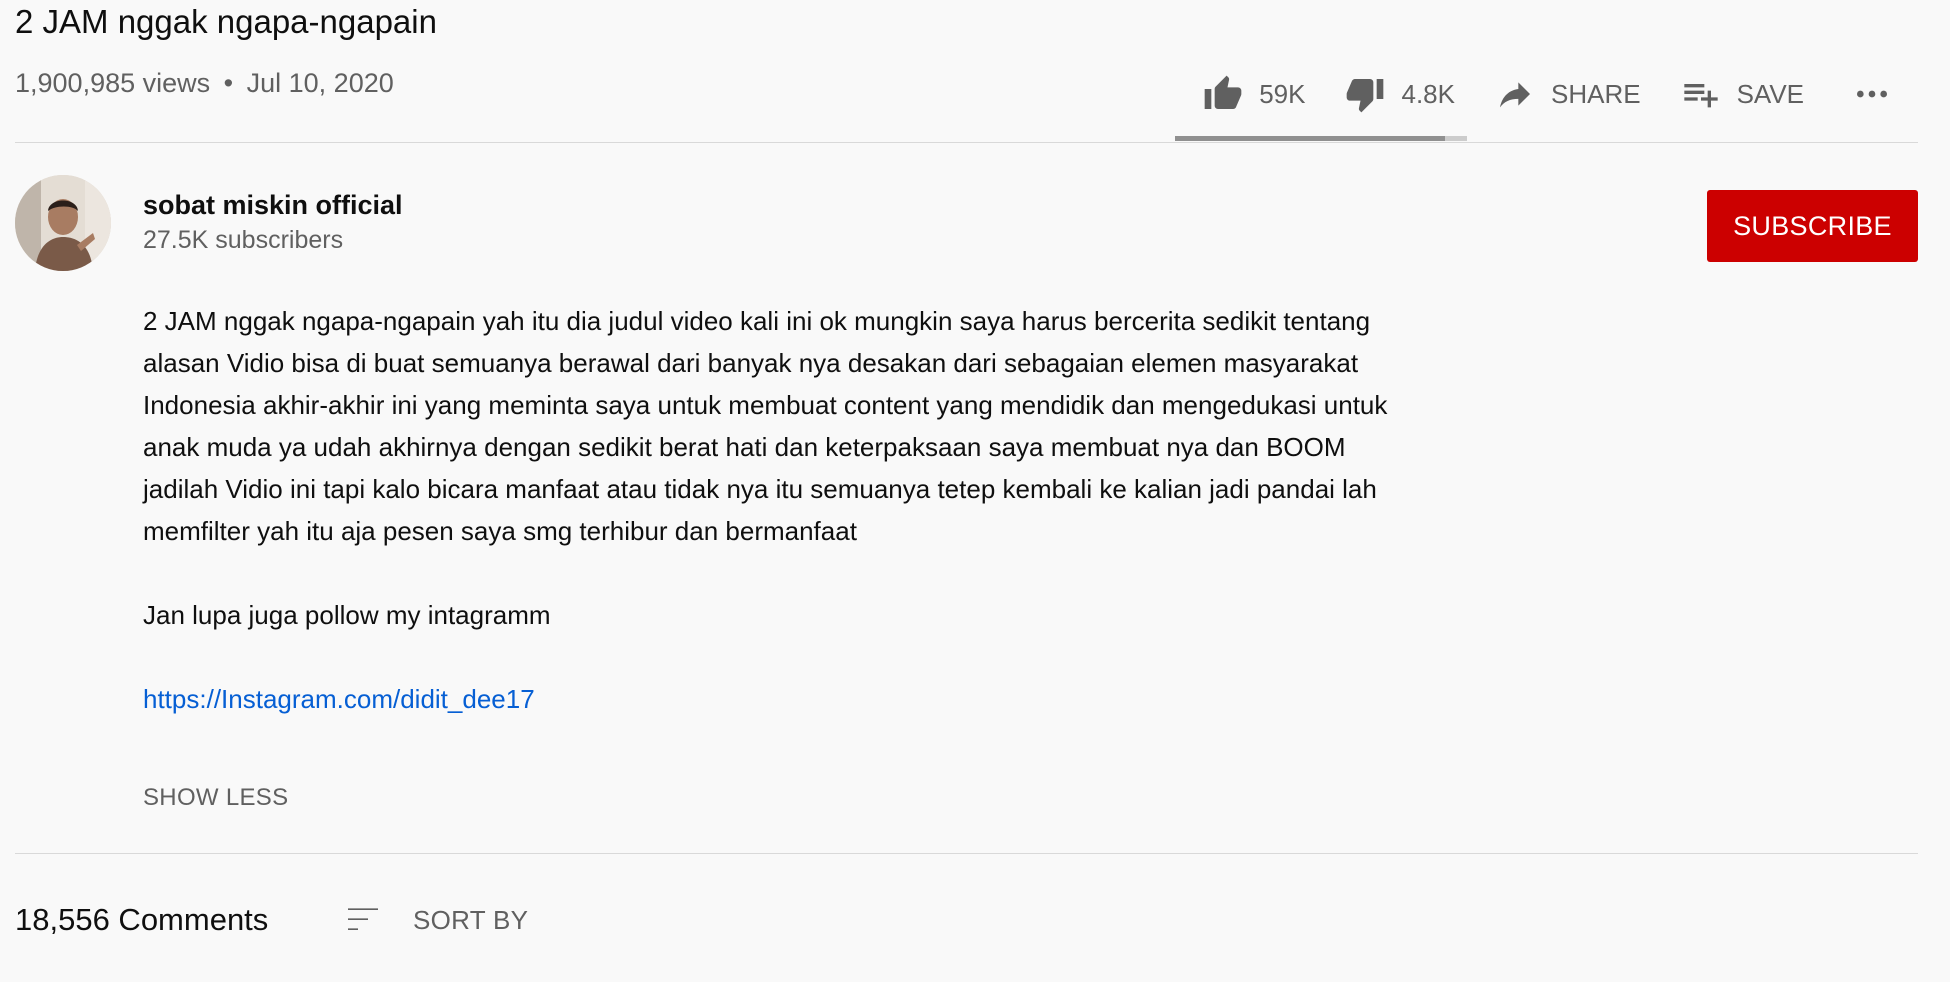 This screenshot has height=982, width=1950. I want to click on more-actions-button, so click(1872, 94).